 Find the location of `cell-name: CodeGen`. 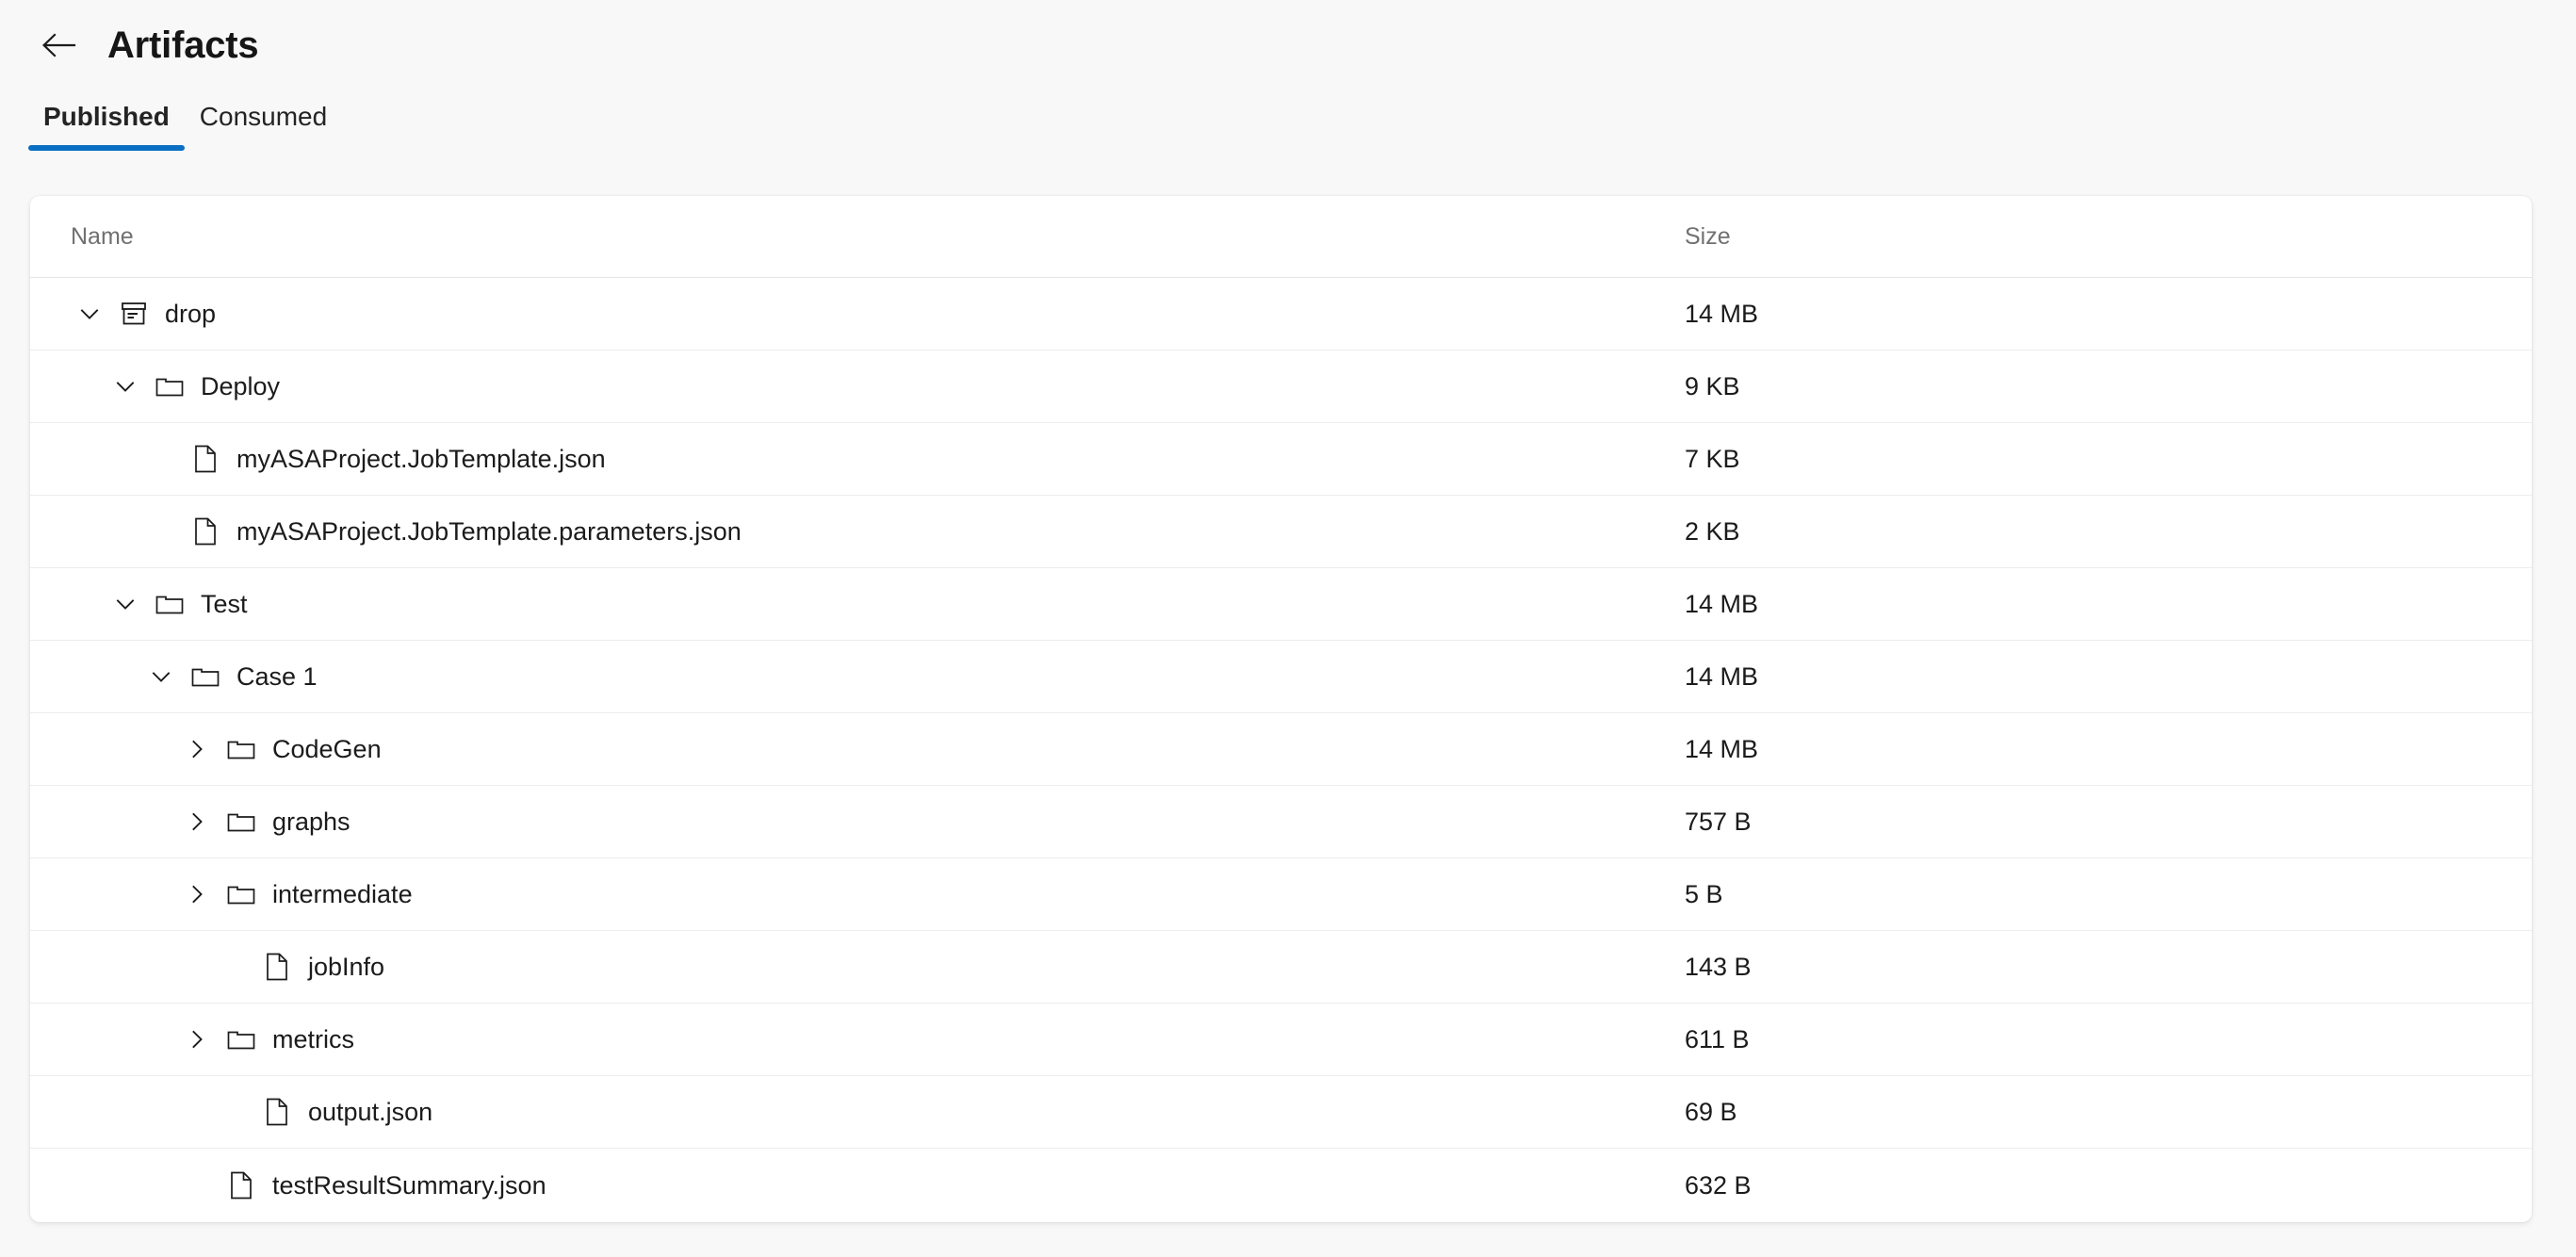

cell-name: CodeGen is located at coordinates (878, 749).